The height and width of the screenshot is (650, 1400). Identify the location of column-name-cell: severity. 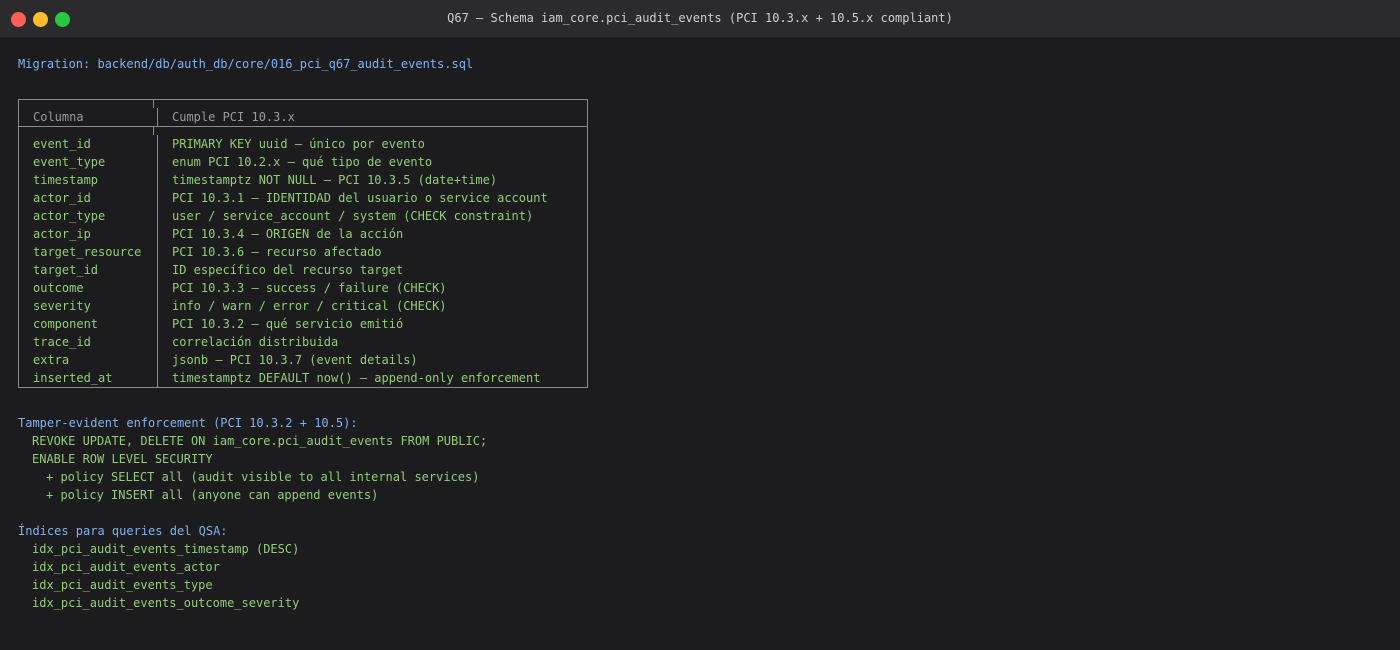
(88, 306).